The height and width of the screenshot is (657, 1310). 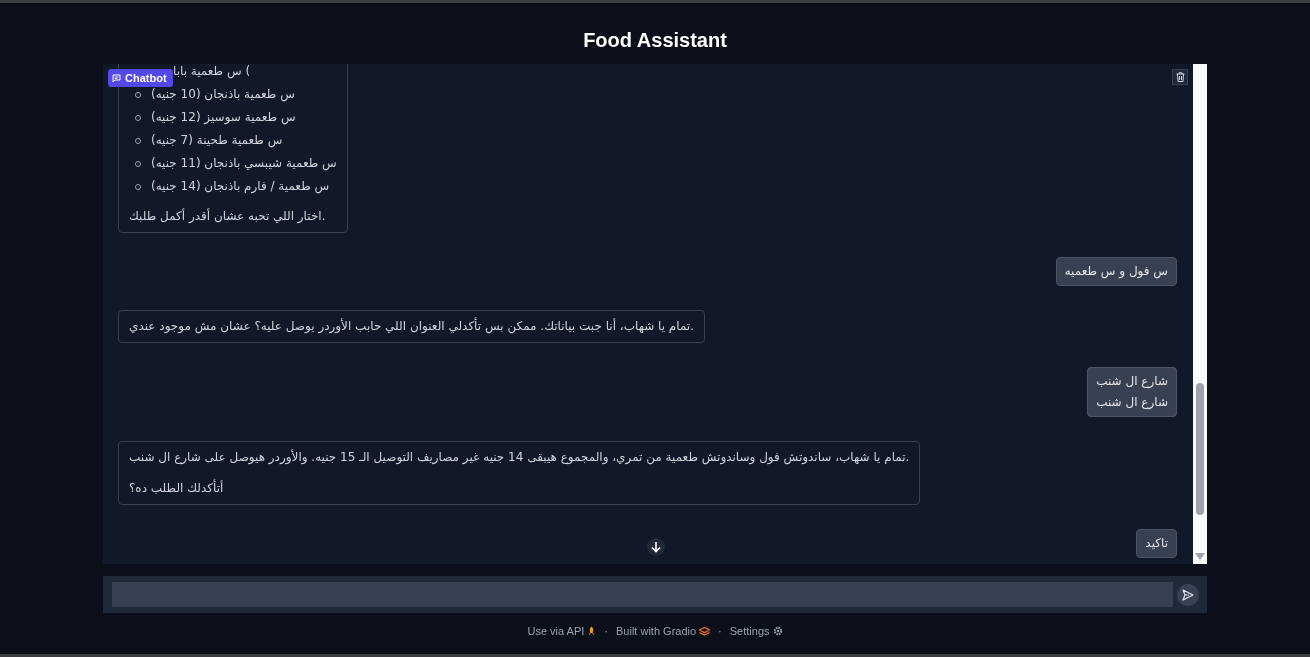 I want to click on message-text: اختار اللي تحبه عشان أقدر أكمل طلبك., so click(x=228, y=216).